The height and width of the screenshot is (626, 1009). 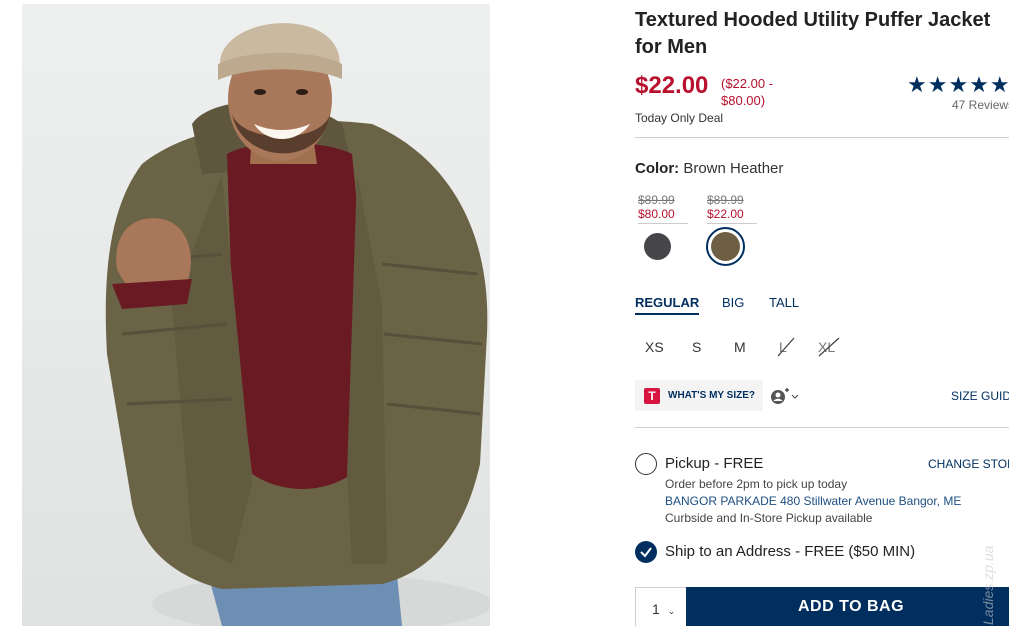 I want to click on true-fit-logo-icon: T, so click(x=652, y=396).